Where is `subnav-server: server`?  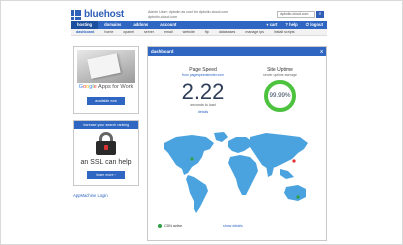 subnav-server: server is located at coordinates (149, 32).